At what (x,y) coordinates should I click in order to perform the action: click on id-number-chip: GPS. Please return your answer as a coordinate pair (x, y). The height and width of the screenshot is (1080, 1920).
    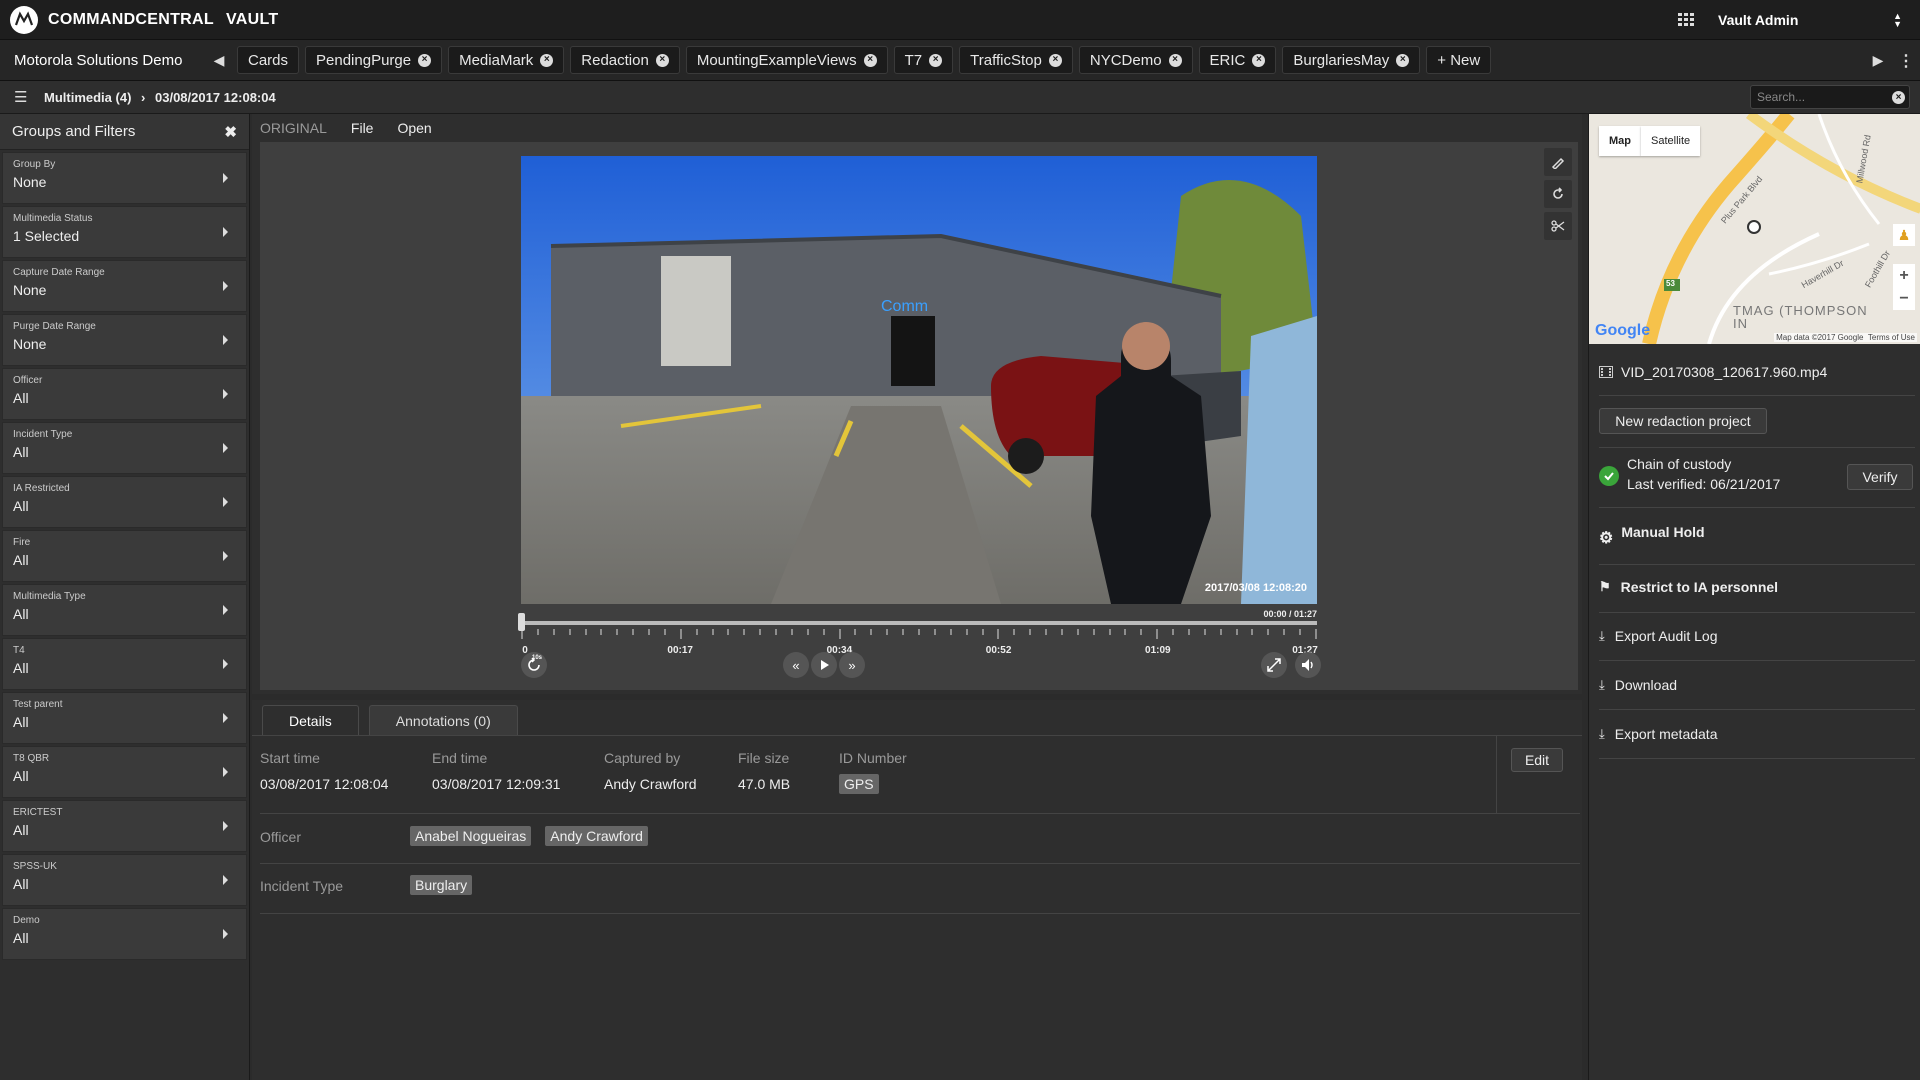
    Looking at the image, I should click on (859, 784).